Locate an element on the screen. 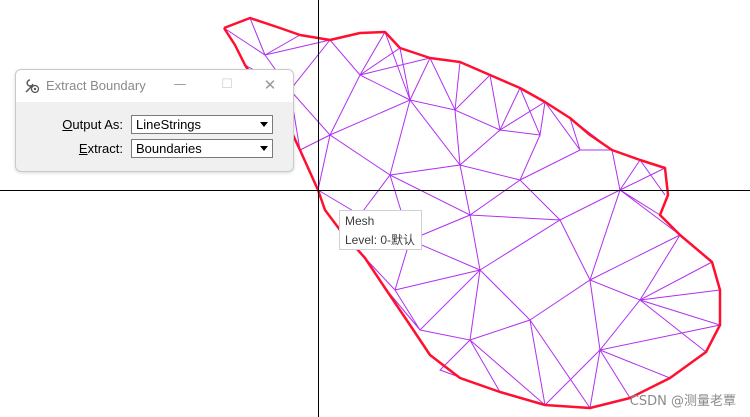 The width and height of the screenshot is (750, 417). output-as-dropdown: LineStrings is located at coordinates (202, 124).